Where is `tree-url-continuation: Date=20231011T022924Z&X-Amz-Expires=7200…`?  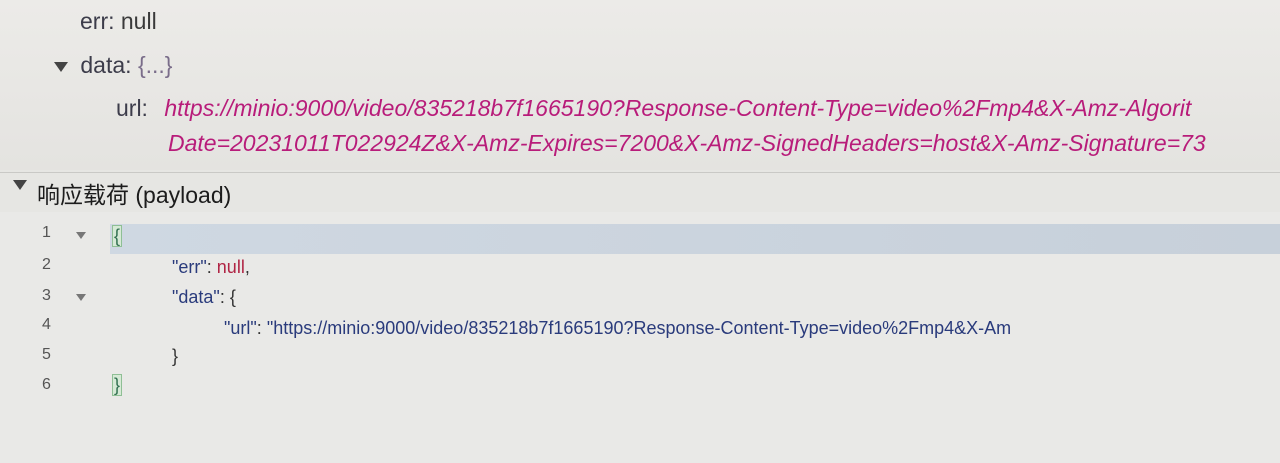 tree-url-continuation: Date=20231011T022924Z&X-Amz-Expires=7200… is located at coordinates (687, 143).